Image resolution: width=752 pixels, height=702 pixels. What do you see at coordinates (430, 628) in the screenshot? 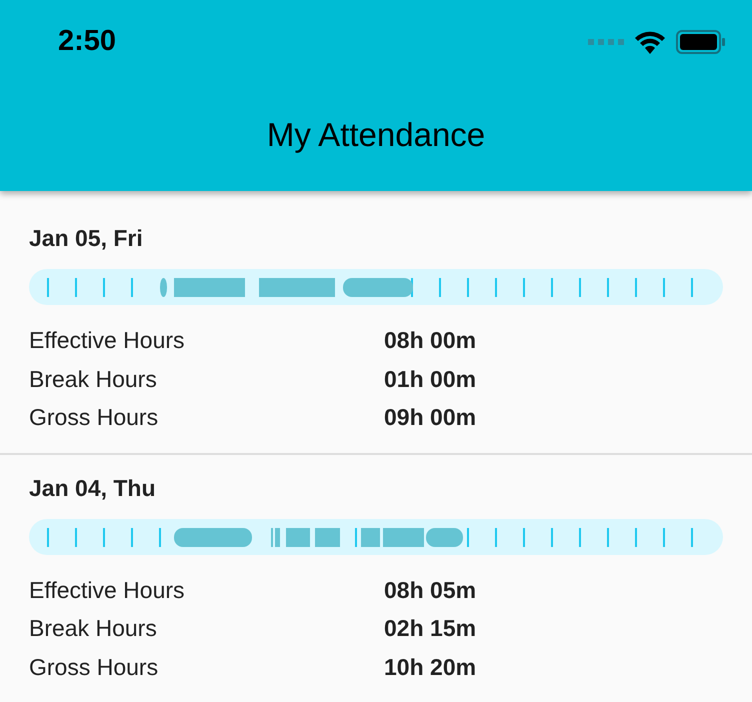
I see `stat-value: 02h 15m` at bounding box center [430, 628].